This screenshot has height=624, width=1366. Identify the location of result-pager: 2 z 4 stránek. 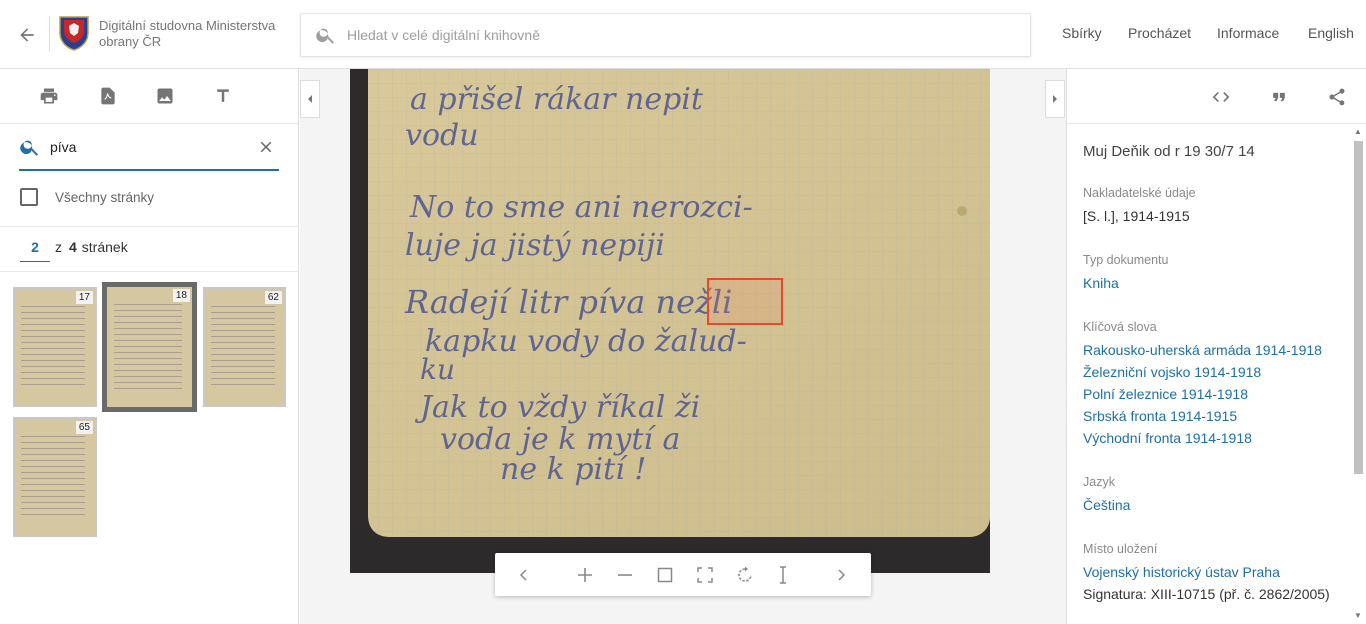
(74, 250).